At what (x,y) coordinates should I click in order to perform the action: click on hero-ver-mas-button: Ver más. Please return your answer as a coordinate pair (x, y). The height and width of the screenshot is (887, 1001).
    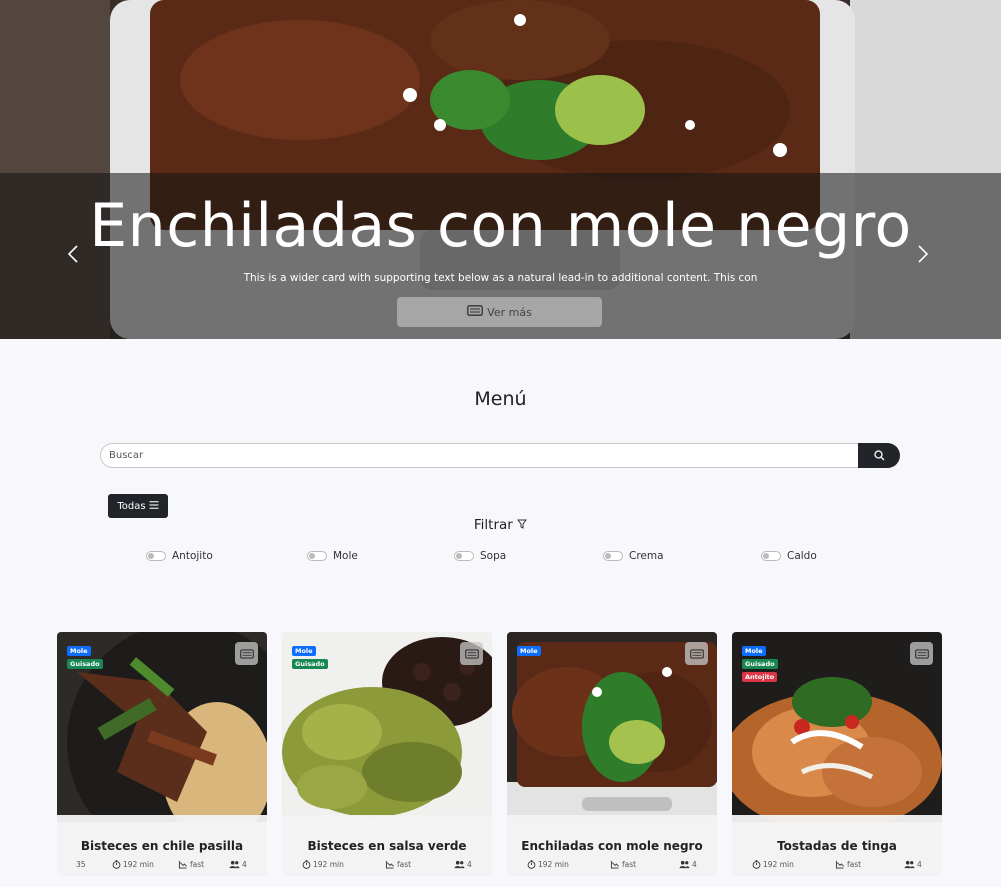
    Looking at the image, I should click on (499, 312).